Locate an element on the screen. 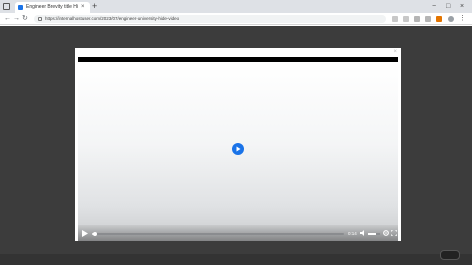 This screenshot has width=472, height=265. browser-tab: Engineer Brevity title Hide × is located at coordinates (52, 7).